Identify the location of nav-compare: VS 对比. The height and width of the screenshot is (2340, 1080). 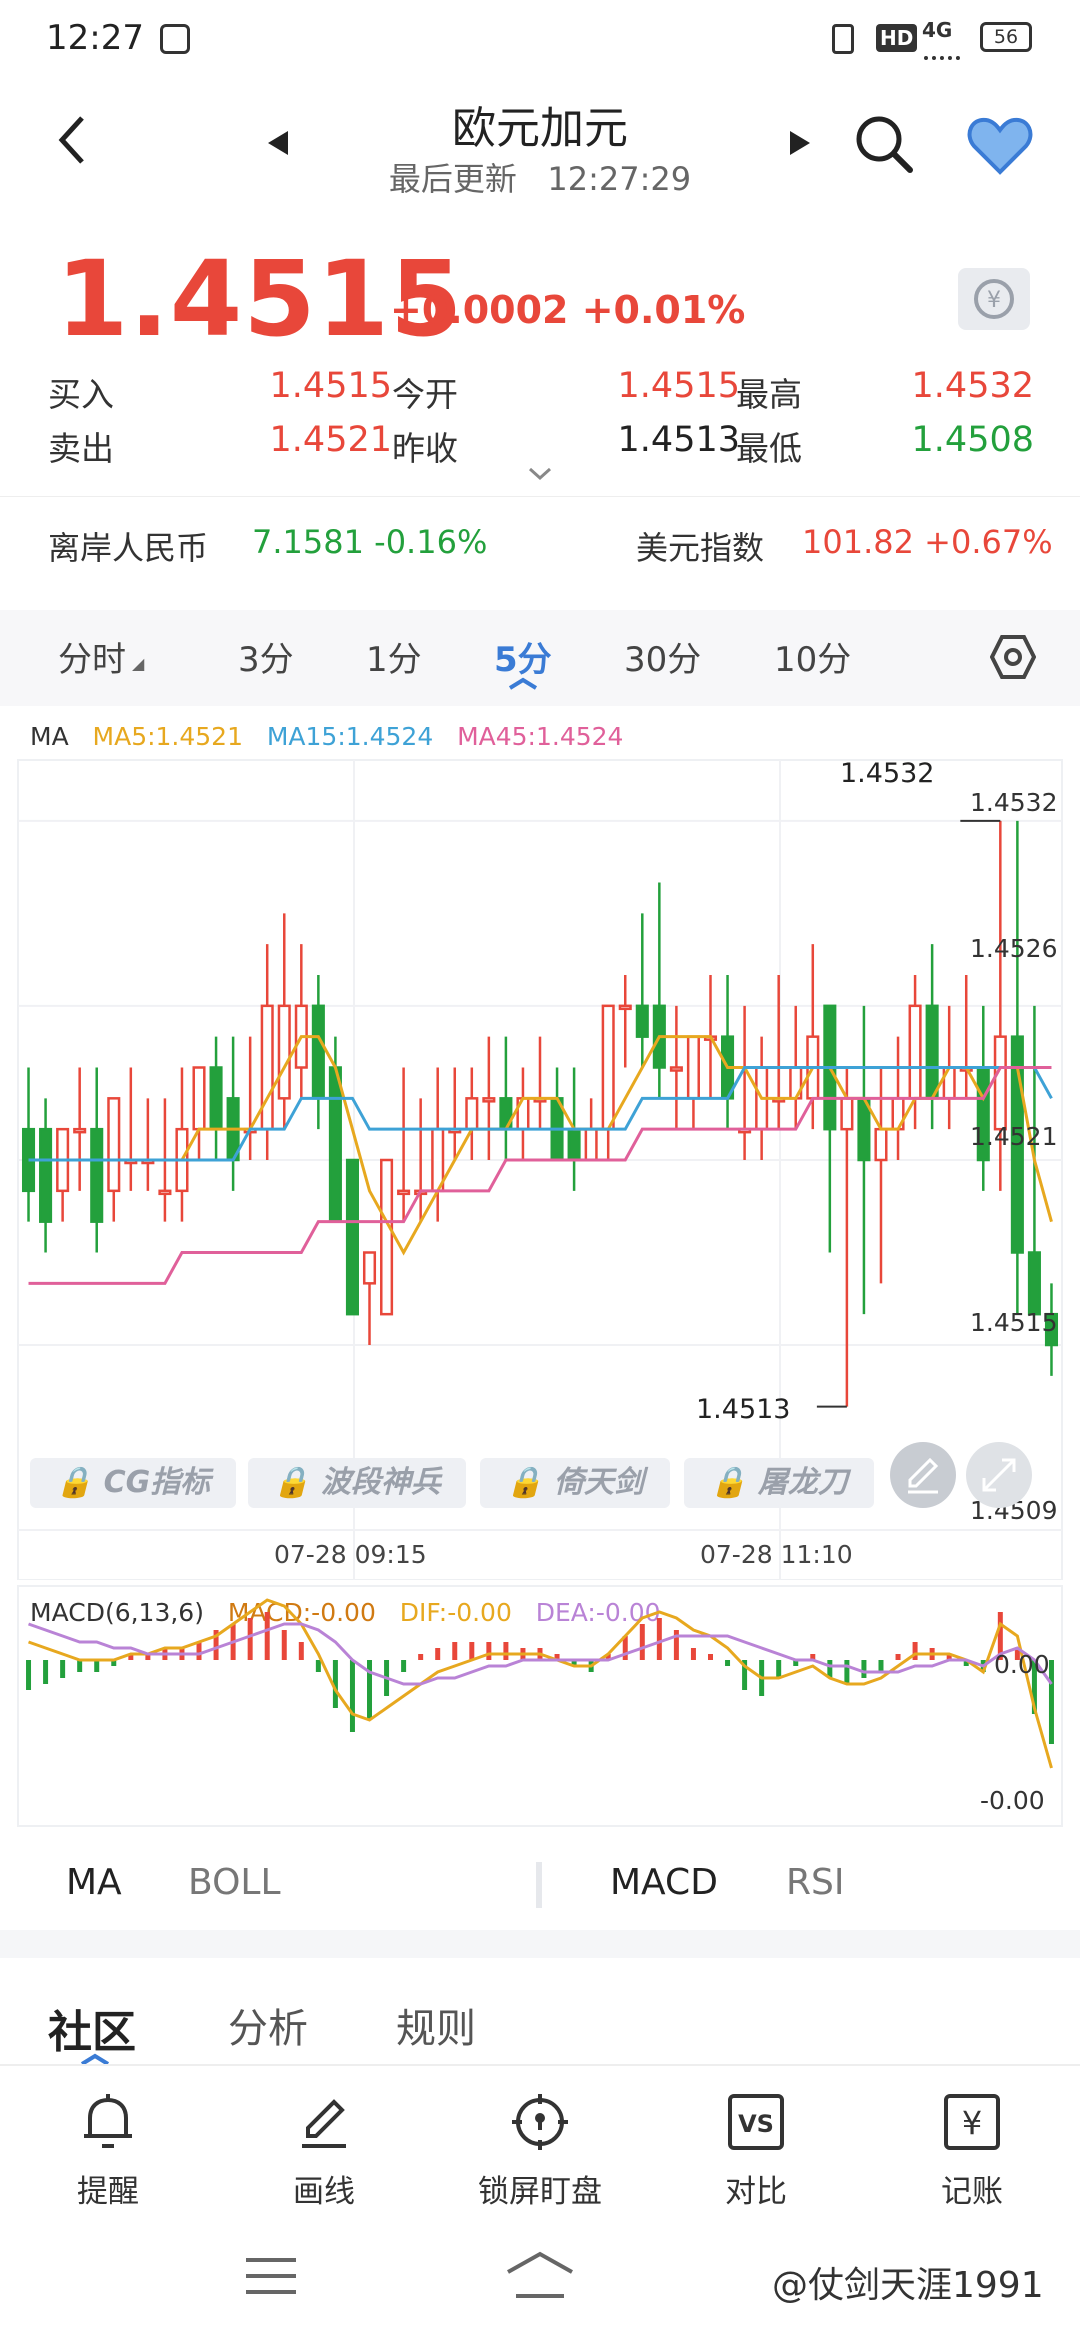
(756, 2150).